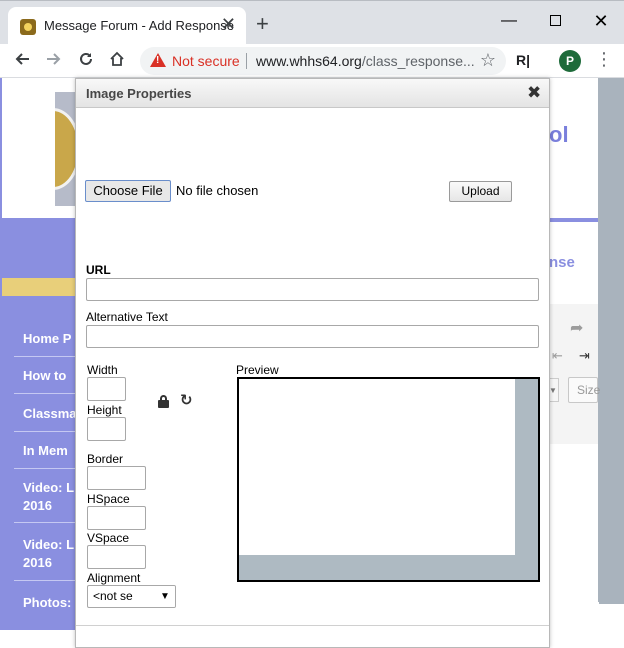  I want to click on site-title: ol, so click(559, 134).